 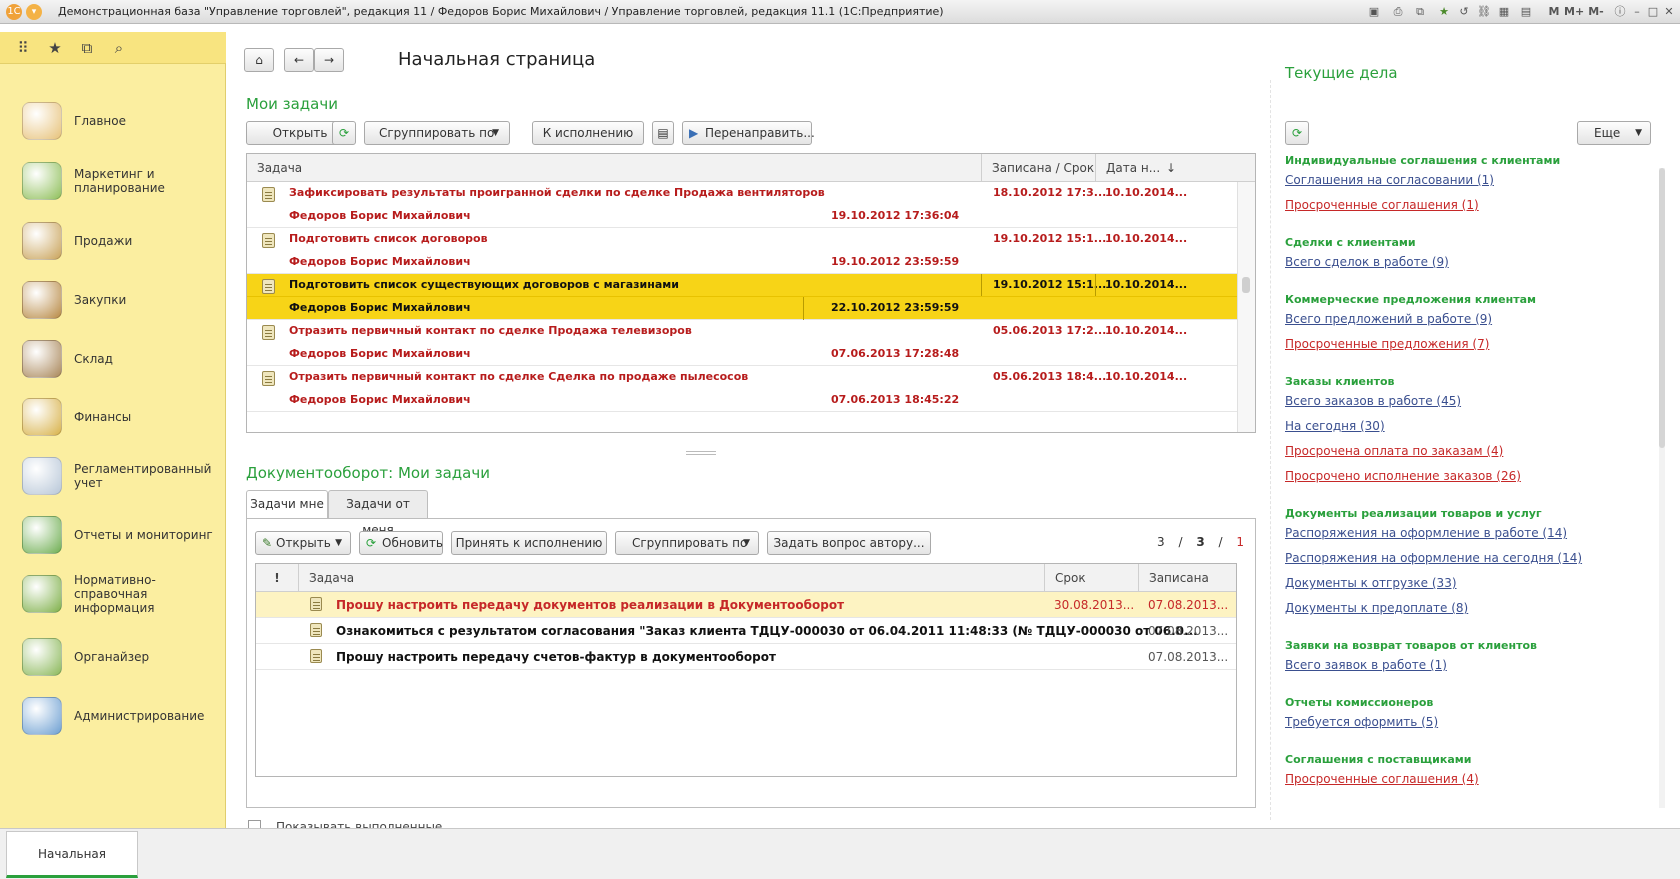 I want to click on close-icon: ✕, so click(x=1669, y=12).